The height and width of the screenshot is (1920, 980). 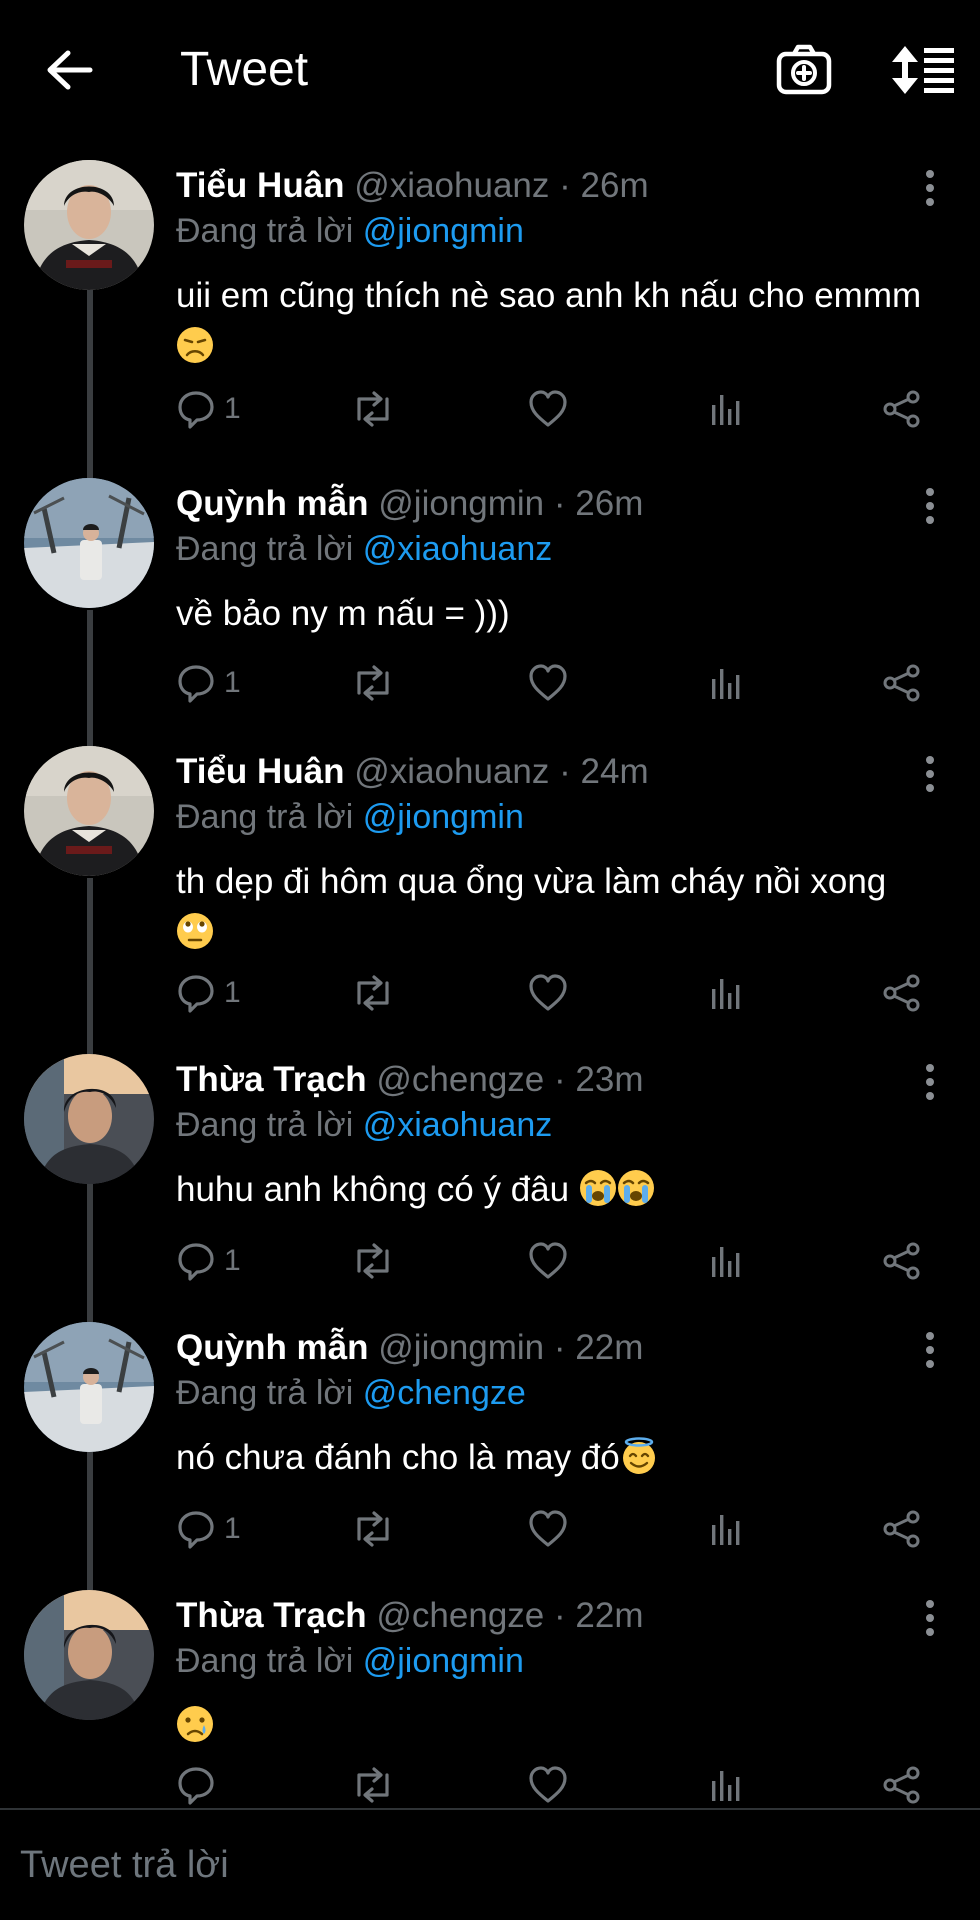 I want to click on tweet-actions: 1, so click(x=556, y=993).